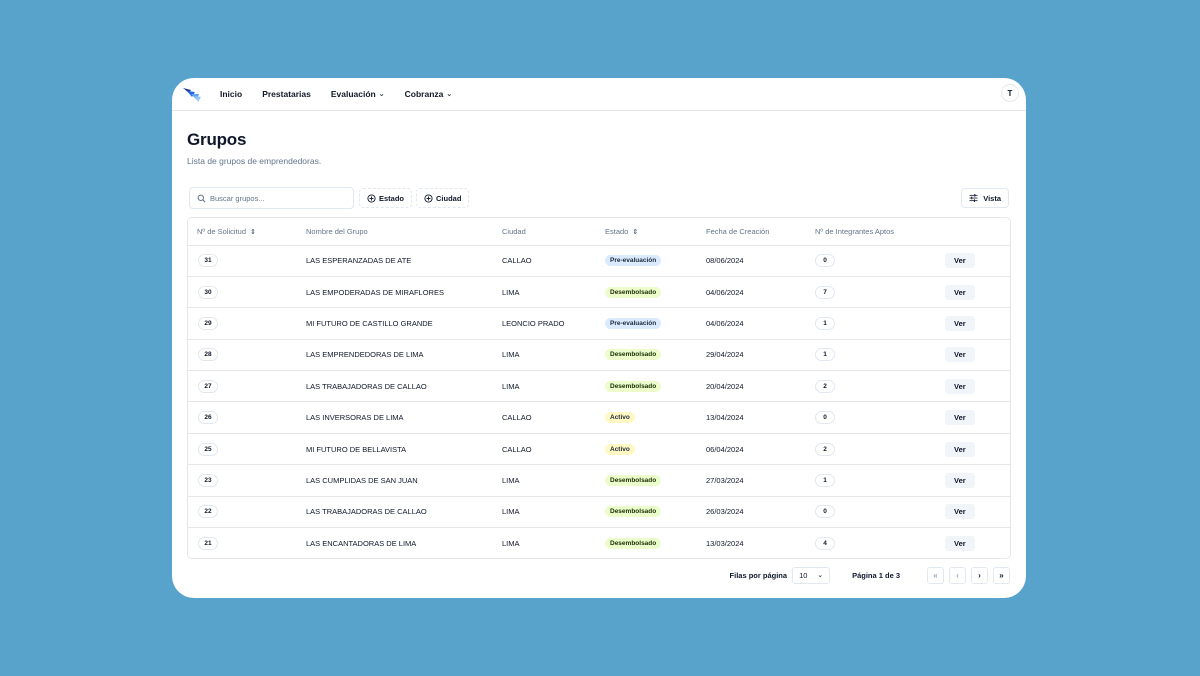  Describe the element at coordinates (825, 292) in the screenshot. I see `count-badge: 7` at that location.